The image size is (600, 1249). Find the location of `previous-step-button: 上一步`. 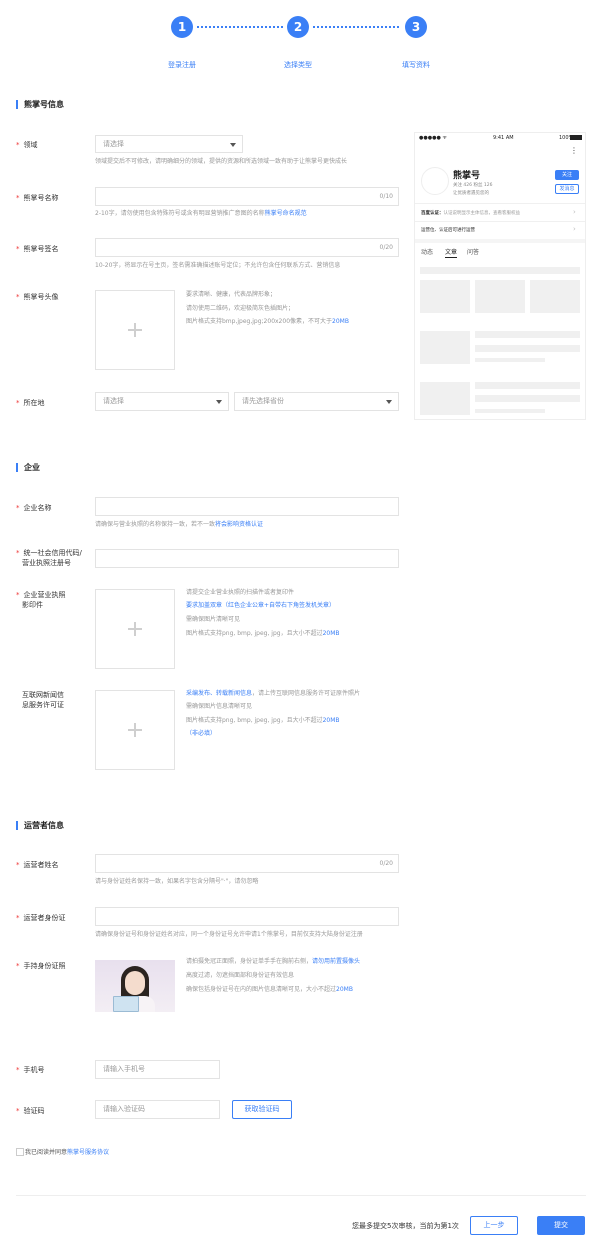

previous-step-button: 上一步 is located at coordinates (494, 1225).